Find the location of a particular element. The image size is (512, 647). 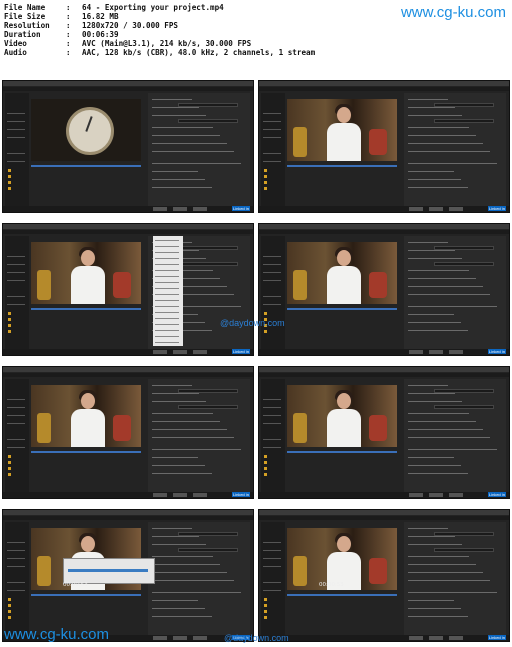

meta-row-duration: Duration:00:06:39 is located at coordinates (61, 34).